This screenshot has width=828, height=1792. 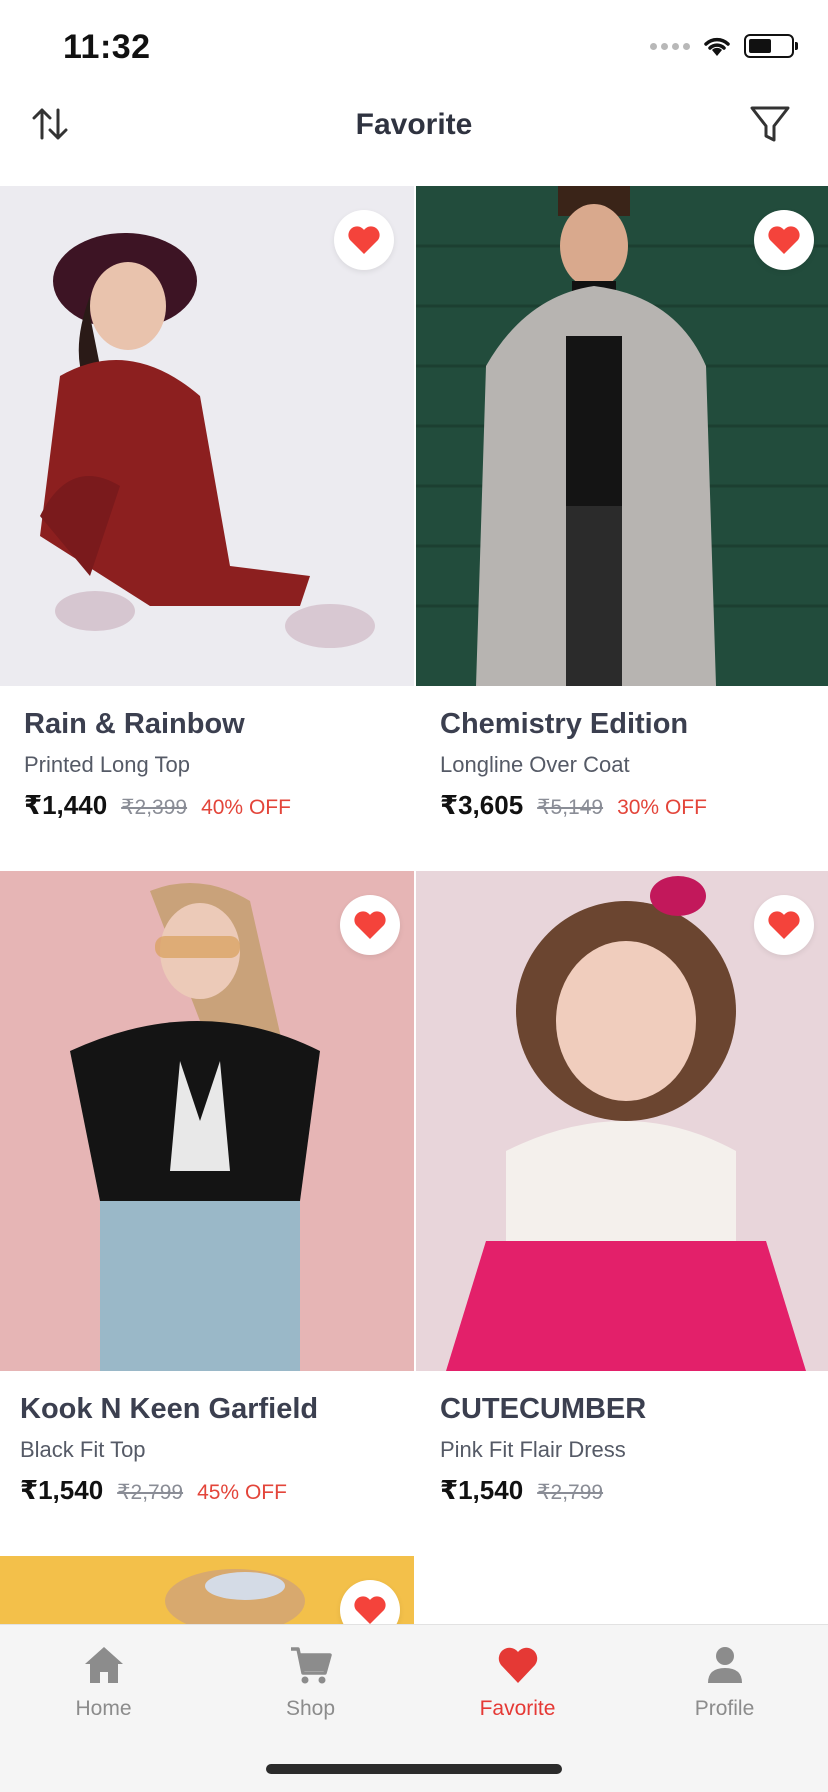 I want to click on nav-shop: Shop, so click(x=310, y=1693).